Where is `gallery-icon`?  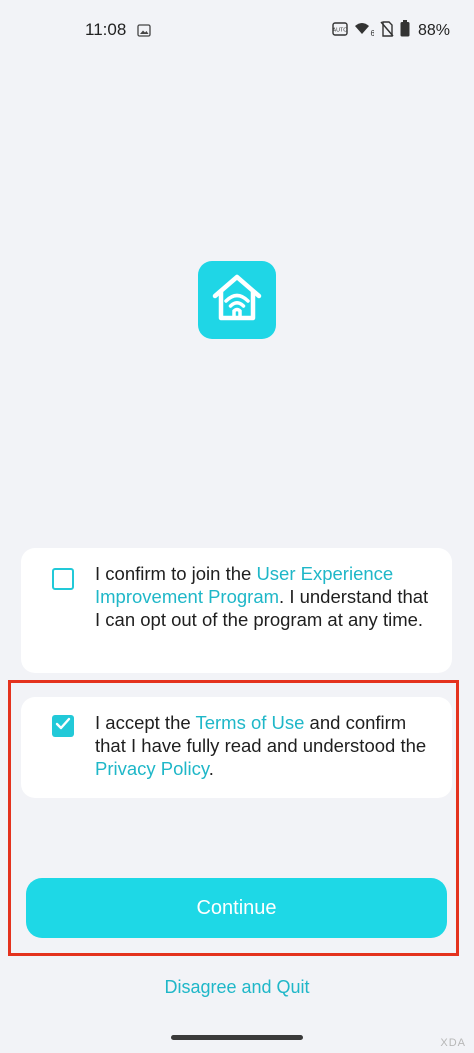 gallery-icon is located at coordinates (144, 33).